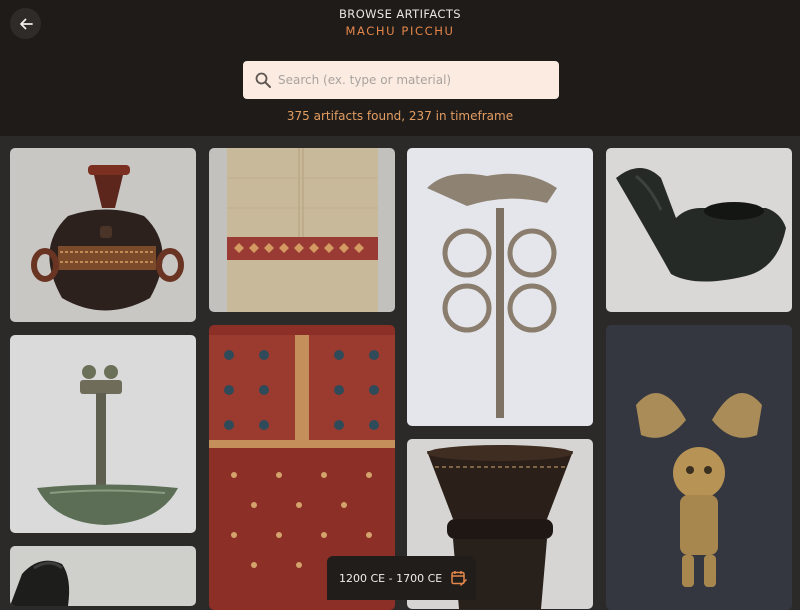  Describe the element at coordinates (413, 80) in the screenshot. I see `search-input` at that location.